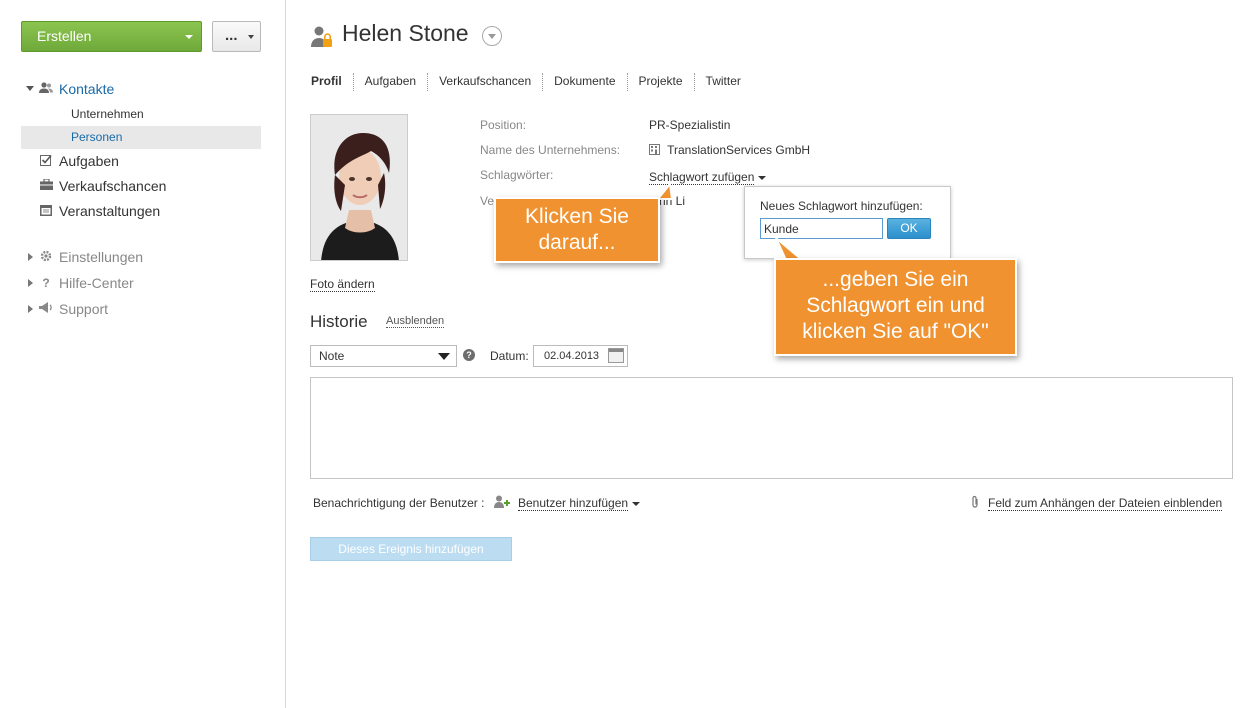 The height and width of the screenshot is (708, 1240). What do you see at coordinates (46, 161) in the screenshot?
I see `checkbox-icon` at bounding box center [46, 161].